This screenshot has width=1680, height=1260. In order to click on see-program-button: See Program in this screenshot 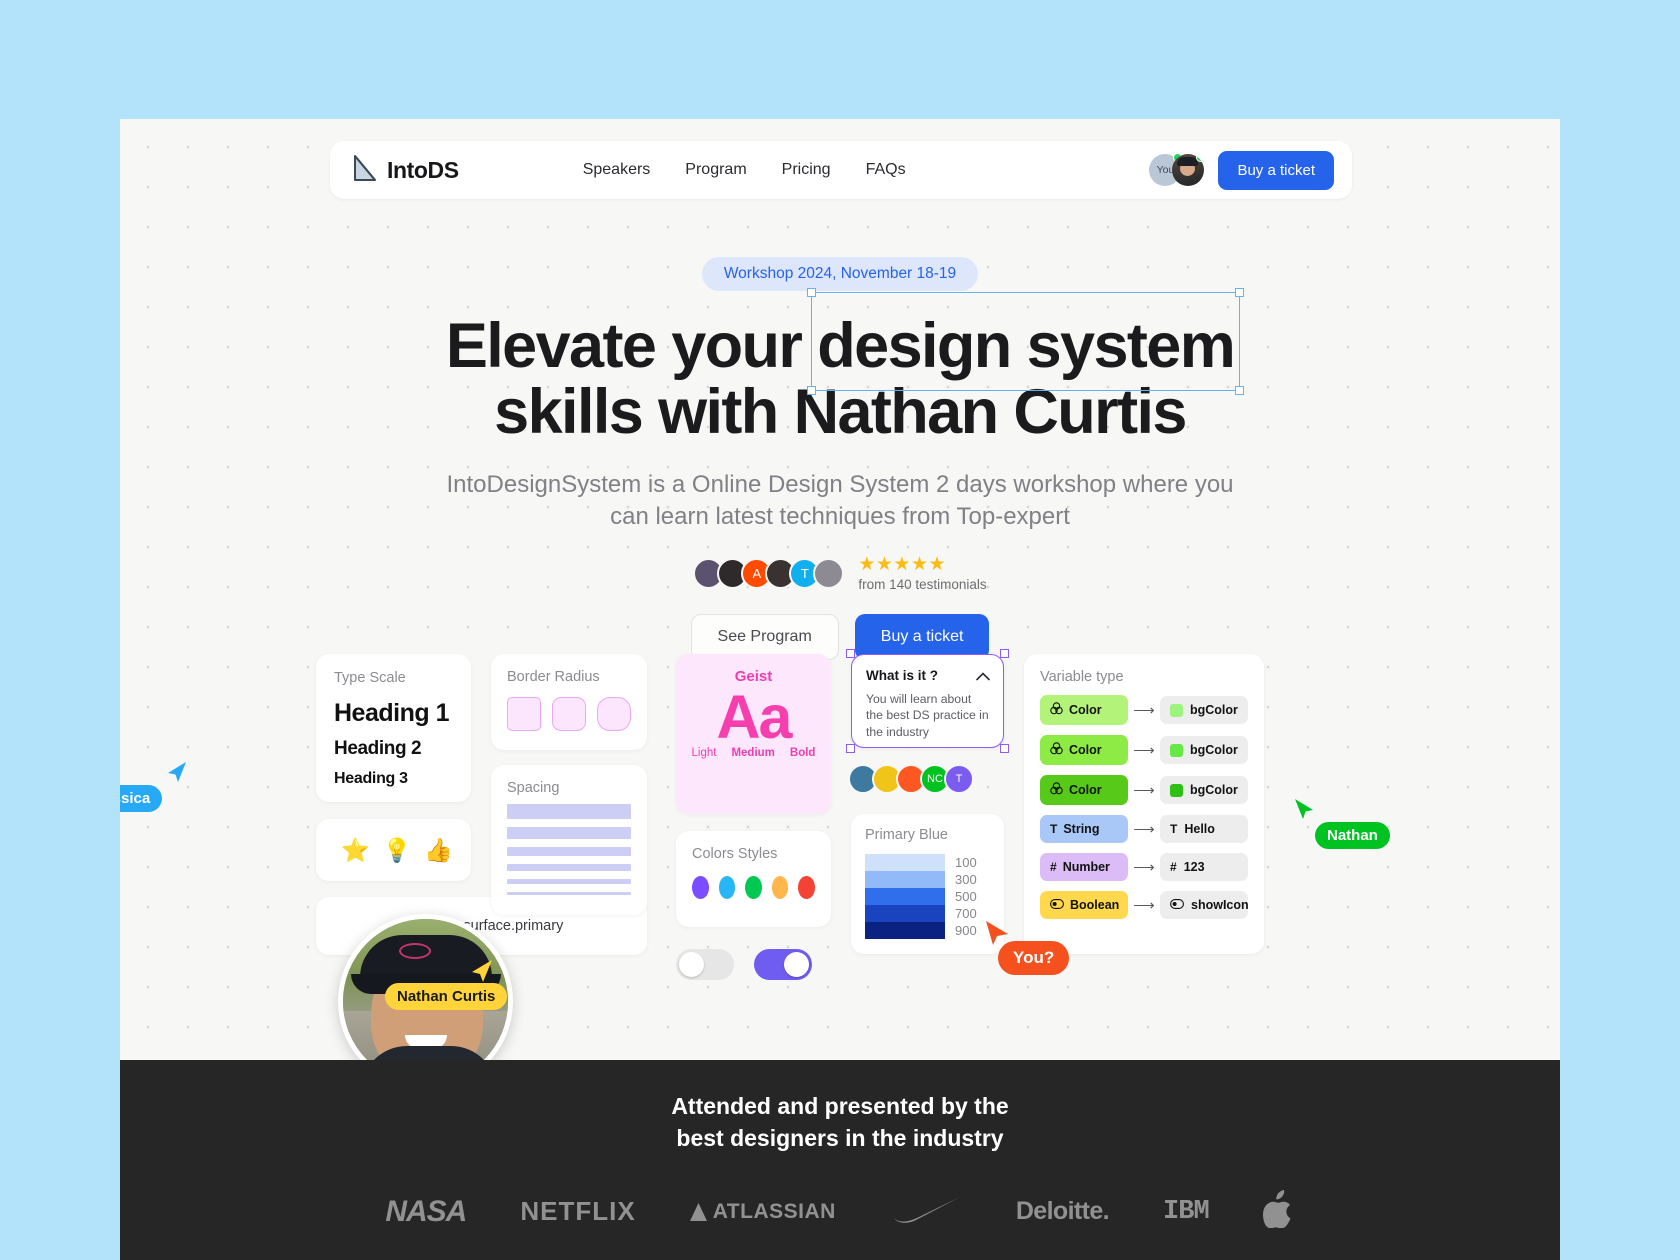, I will do `click(764, 636)`.